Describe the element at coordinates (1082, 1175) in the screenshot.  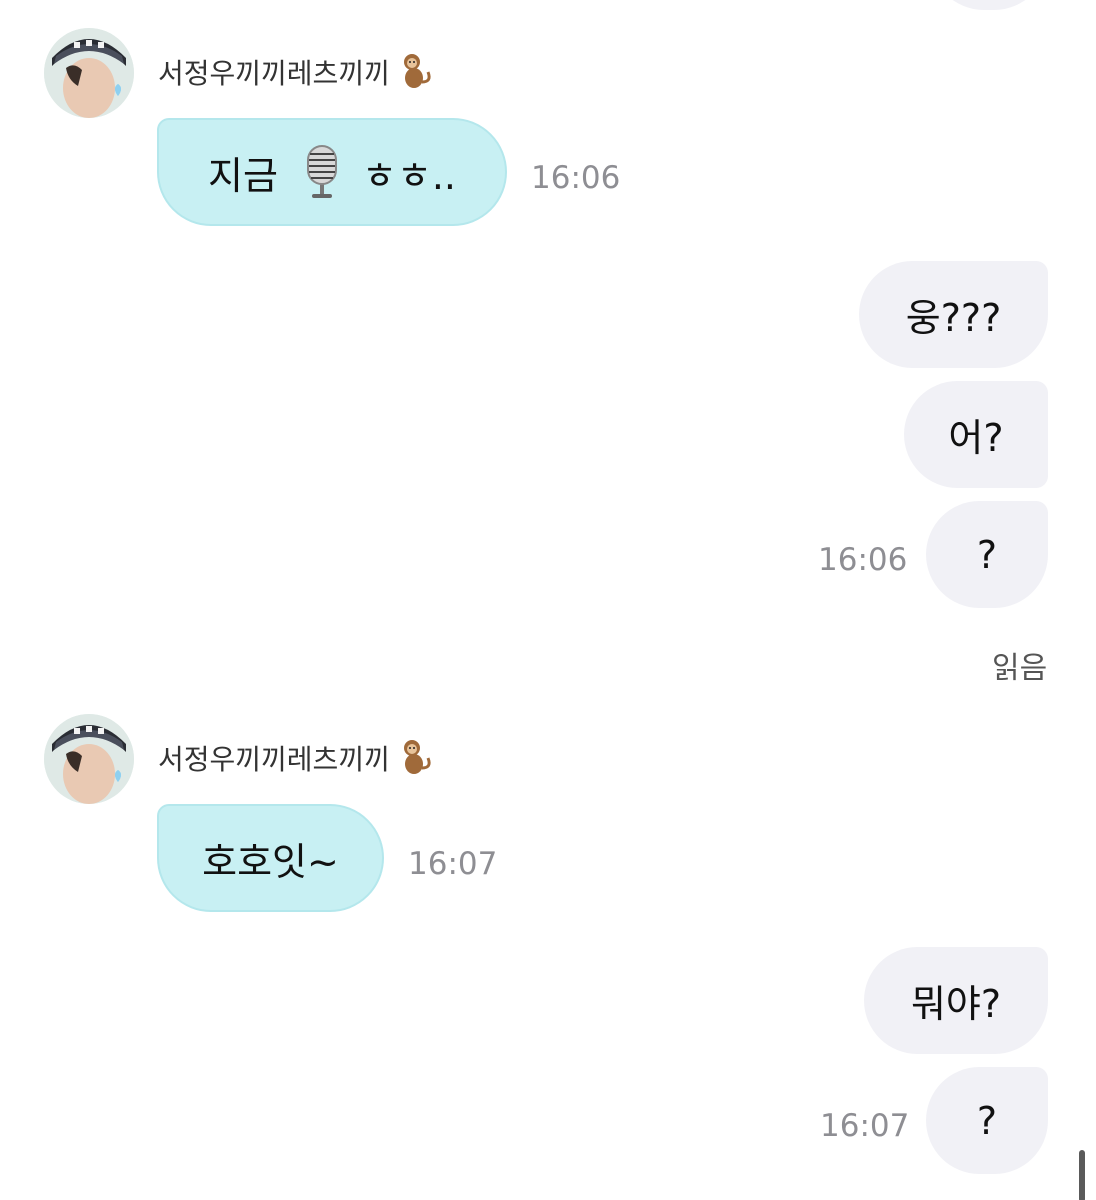
I see `scrollbar` at that location.